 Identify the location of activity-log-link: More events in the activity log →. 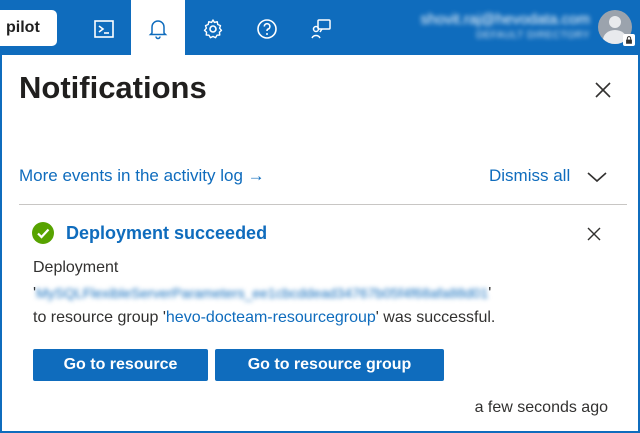
(142, 176).